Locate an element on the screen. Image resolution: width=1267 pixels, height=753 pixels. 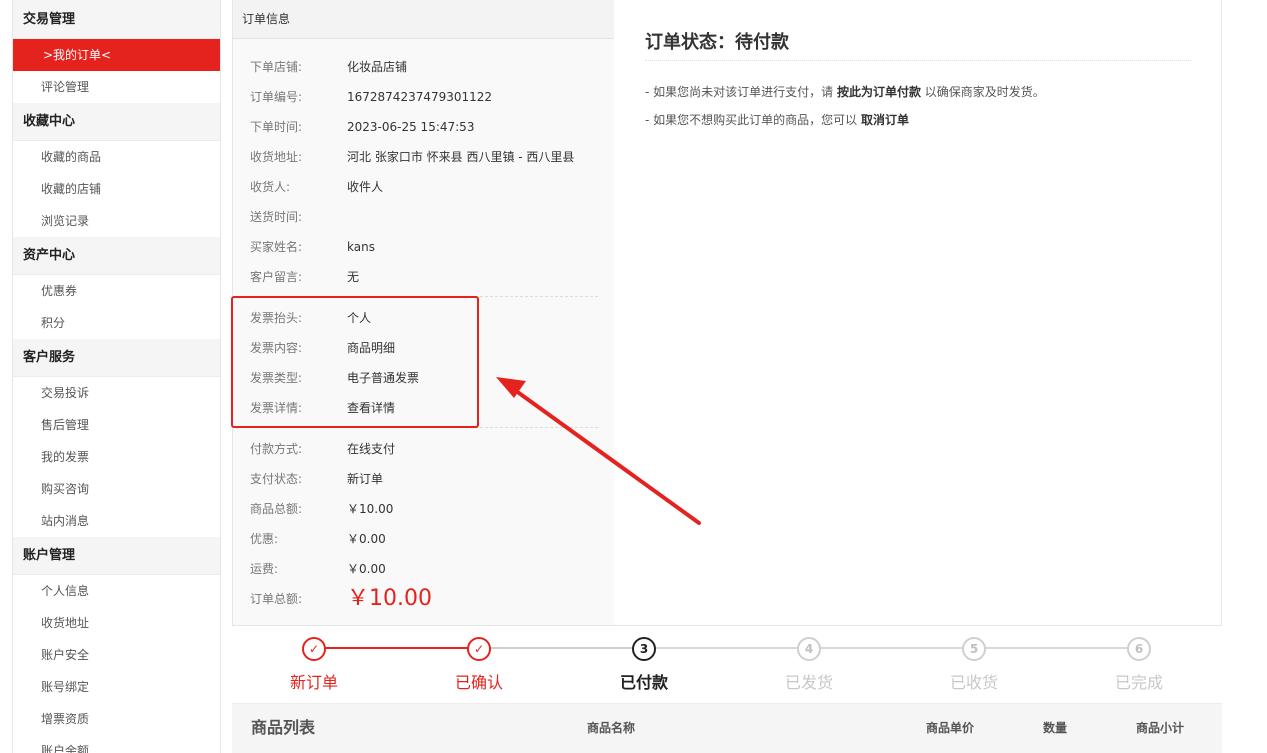
info-label: 下单店铺: is located at coordinates (276, 67).